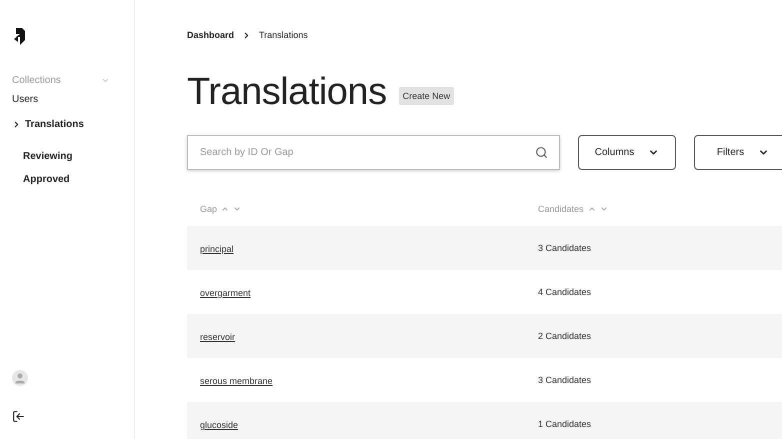 Image resolution: width=782 pixels, height=439 pixels. I want to click on logout-icon, so click(18, 416).